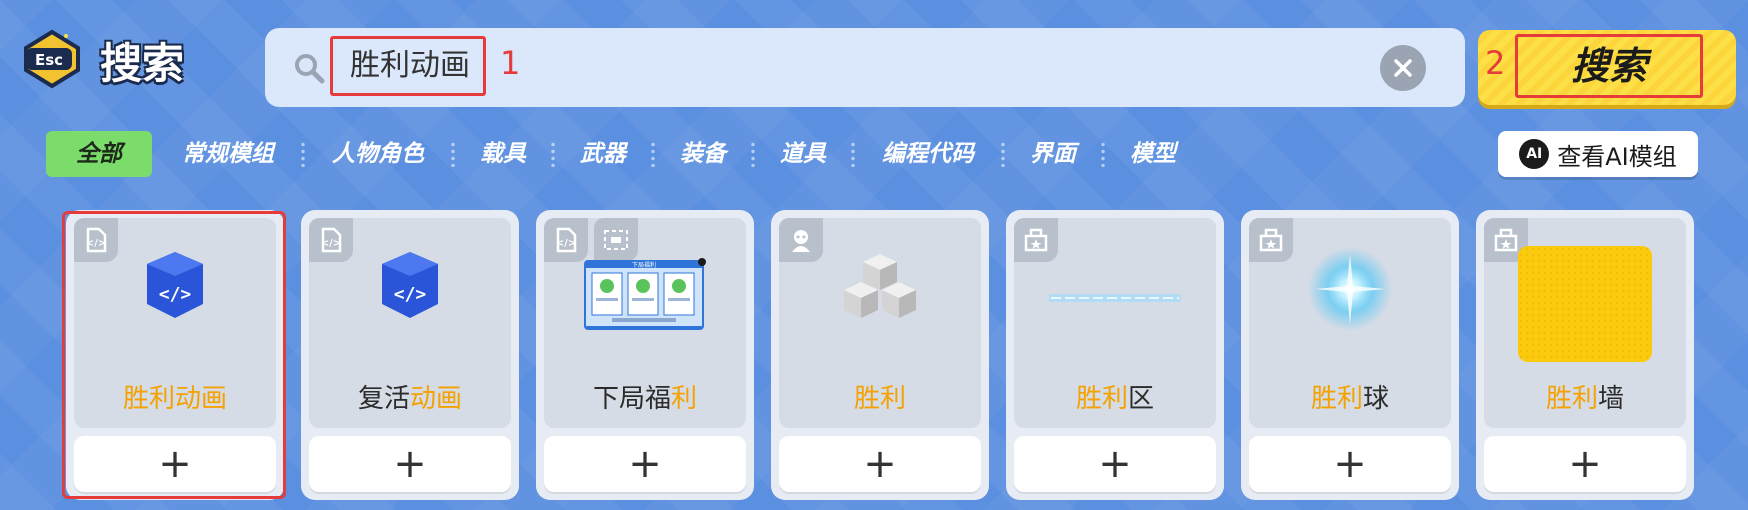 This screenshot has height=510, width=1748. I want to click on esc-button: Esc, so click(52, 59).